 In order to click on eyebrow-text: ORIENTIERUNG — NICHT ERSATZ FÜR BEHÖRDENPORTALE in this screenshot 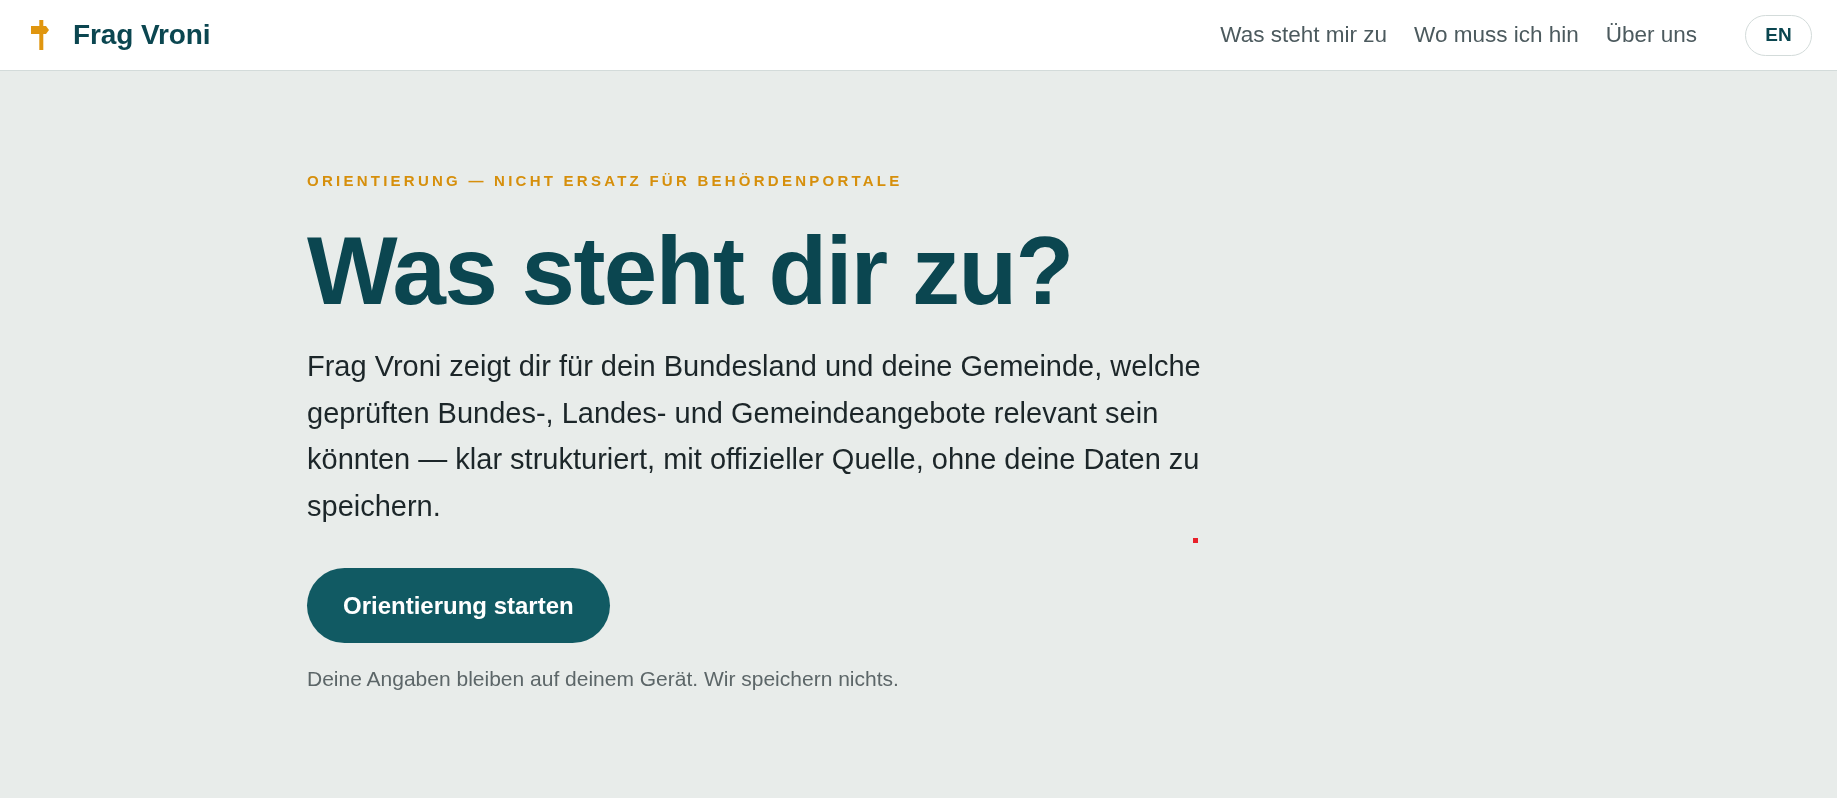, I will do `click(605, 181)`.